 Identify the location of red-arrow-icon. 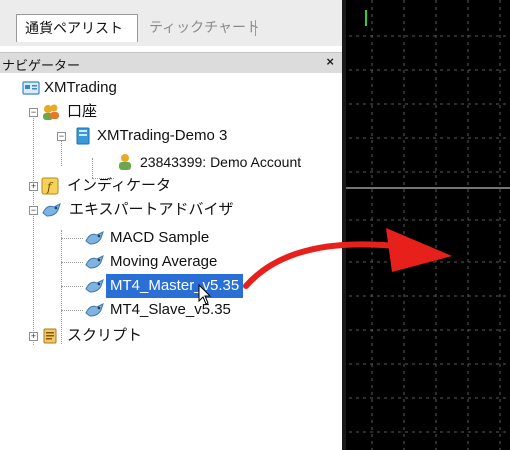
(347, 258).